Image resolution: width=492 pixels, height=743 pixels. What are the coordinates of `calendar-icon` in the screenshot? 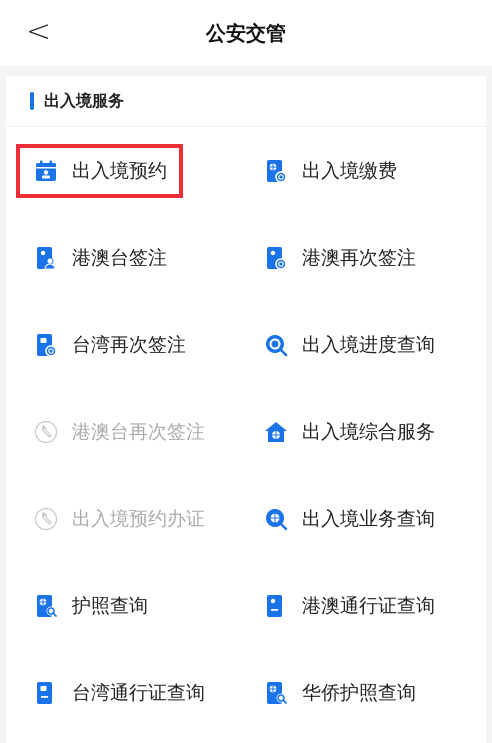 It's located at (46, 170).